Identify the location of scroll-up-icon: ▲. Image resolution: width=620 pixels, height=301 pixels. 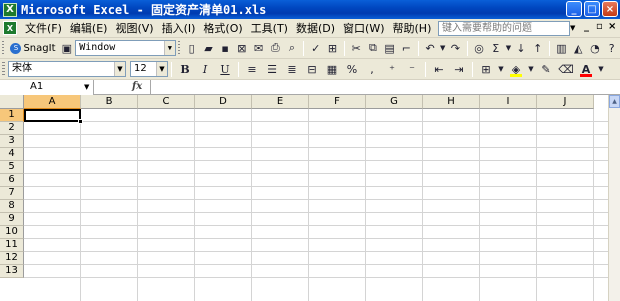
(614, 101).